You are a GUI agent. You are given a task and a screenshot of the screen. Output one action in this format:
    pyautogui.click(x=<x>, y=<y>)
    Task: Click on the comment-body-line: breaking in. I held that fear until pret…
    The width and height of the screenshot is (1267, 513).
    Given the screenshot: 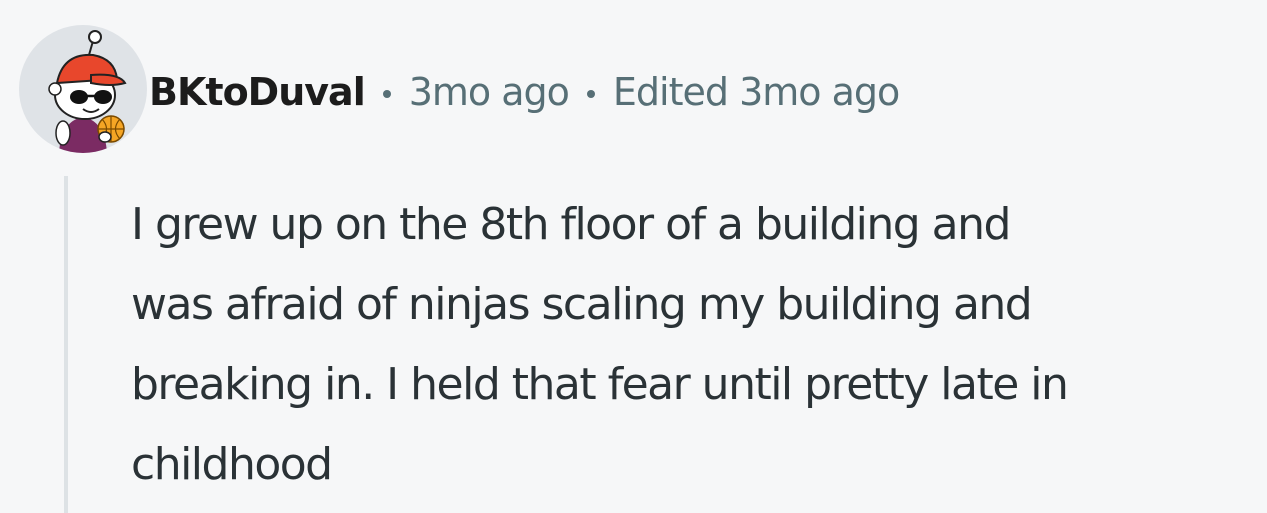 What is the action you would take?
    pyautogui.click(x=600, y=384)
    